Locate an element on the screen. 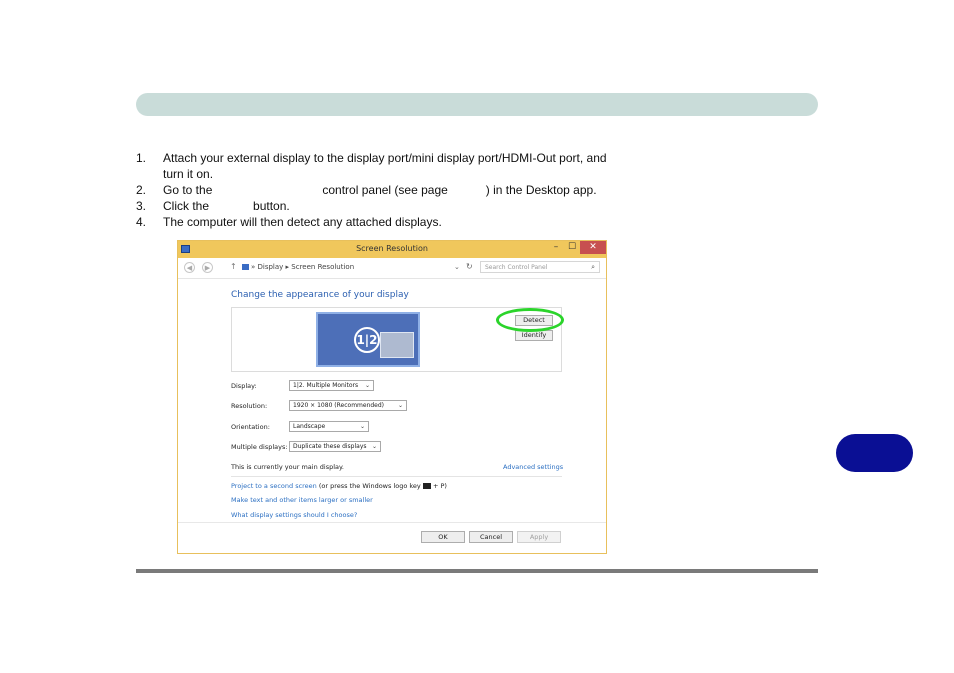 This screenshot has height=673, width=954. project-note-key: + P) is located at coordinates (439, 486).